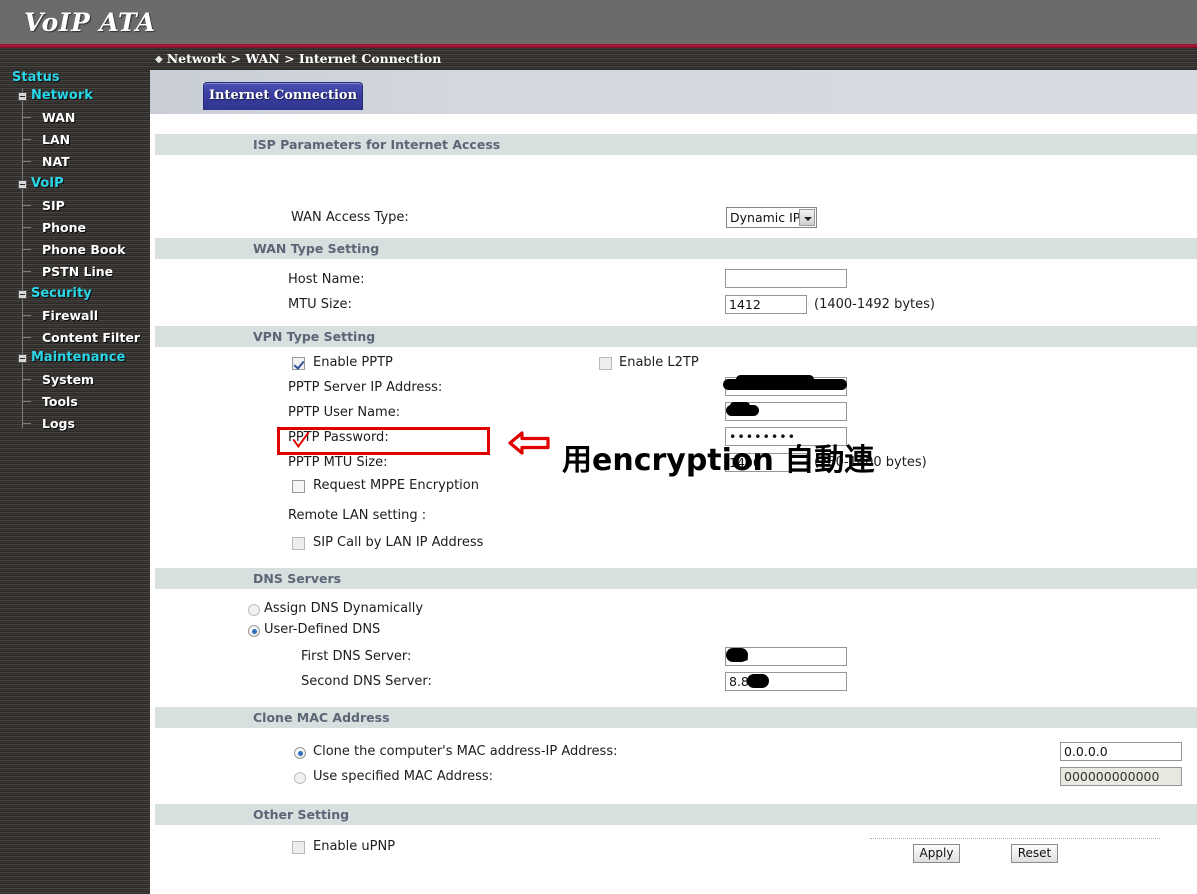 The image size is (1197, 894). What do you see at coordinates (254, 610) in the screenshot?
I see `assign-dns-dynamically-radio` at bounding box center [254, 610].